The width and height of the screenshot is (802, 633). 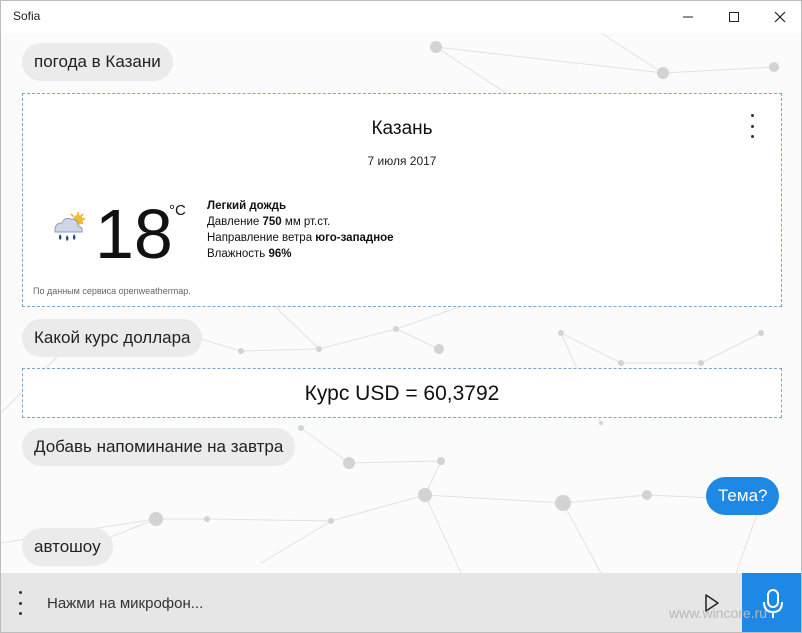 I want to click on temperature-unit: °C, so click(x=177, y=210).